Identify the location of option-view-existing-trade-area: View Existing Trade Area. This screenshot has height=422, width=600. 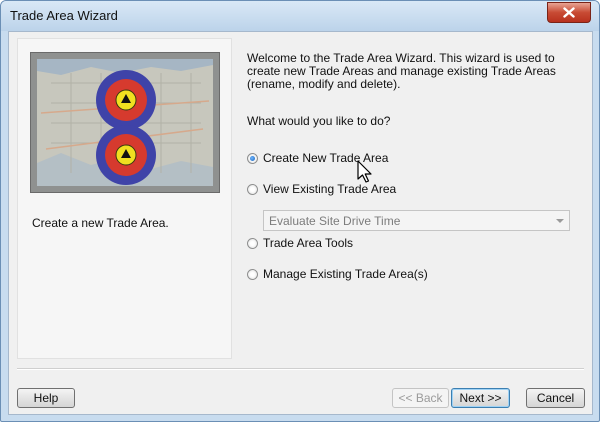
(321, 189).